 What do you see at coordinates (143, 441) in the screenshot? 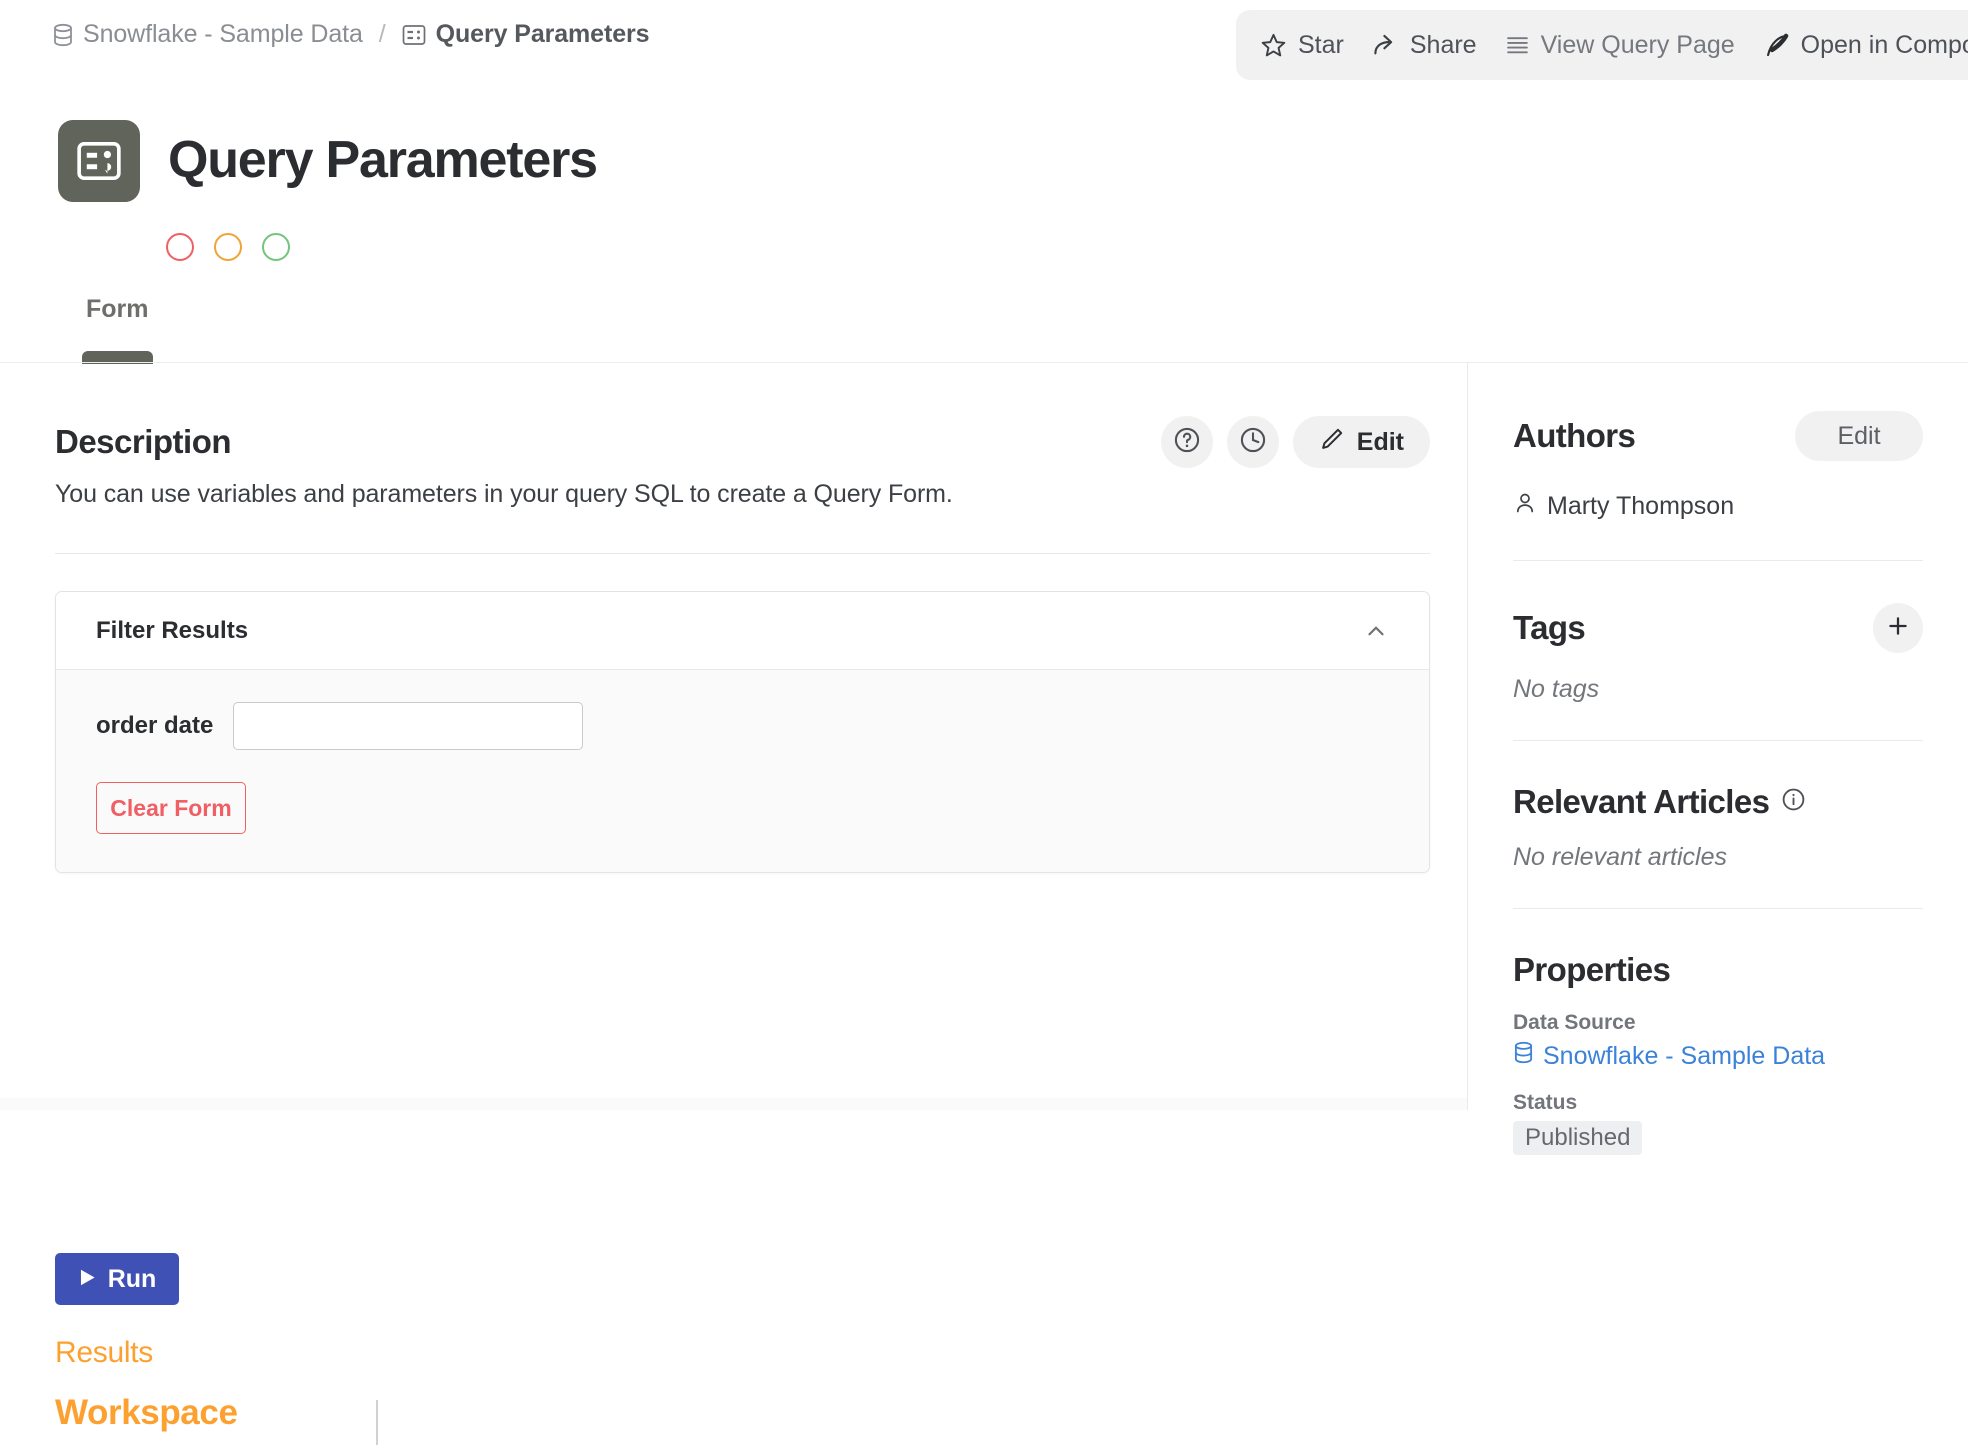
I see `description-title: Description` at bounding box center [143, 441].